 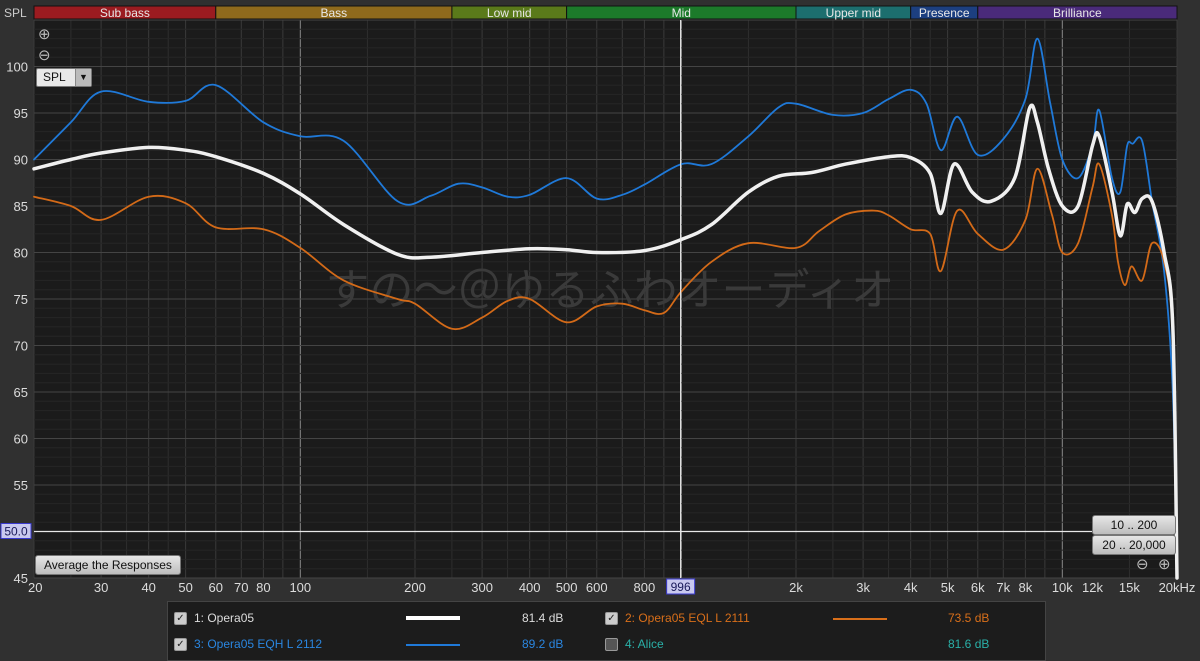 What do you see at coordinates (216, 587) in the screenshot?
I see `x-tick-label: 60` at bounding box center [216, 587].